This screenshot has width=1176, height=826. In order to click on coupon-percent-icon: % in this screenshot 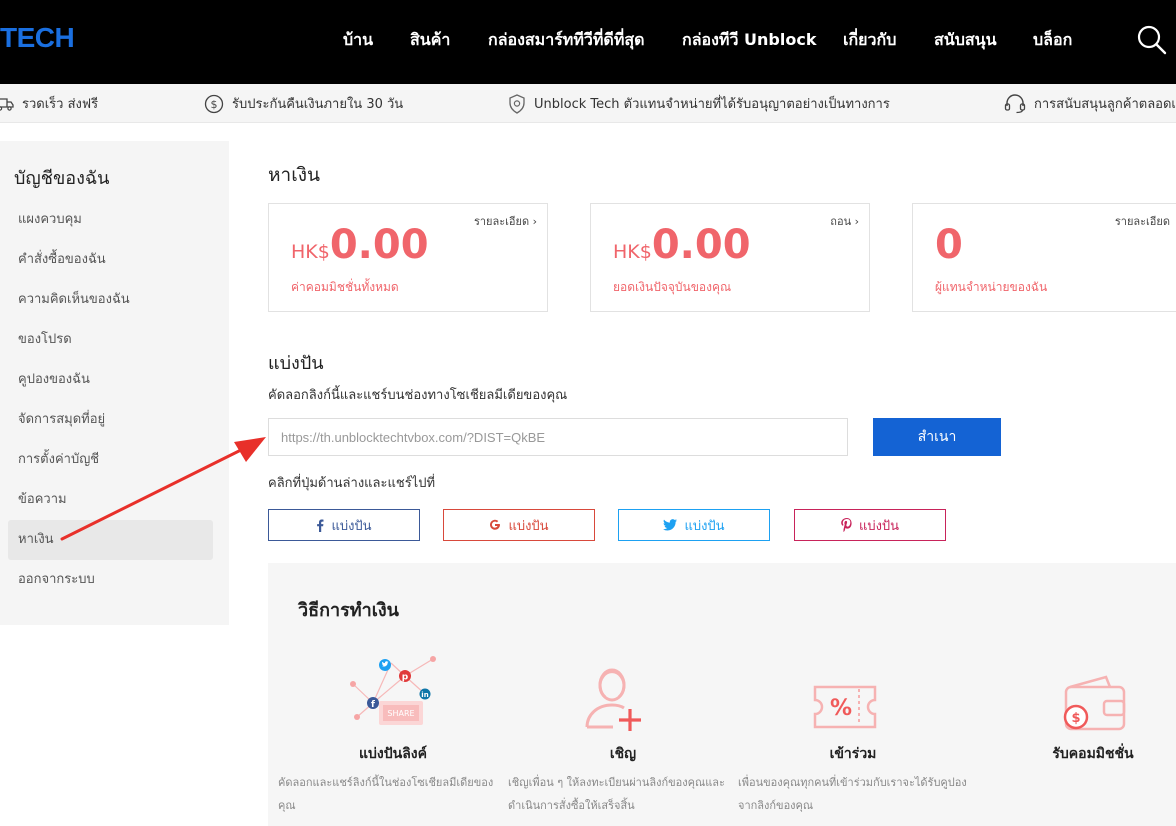, I will do `click(845, 707)`.